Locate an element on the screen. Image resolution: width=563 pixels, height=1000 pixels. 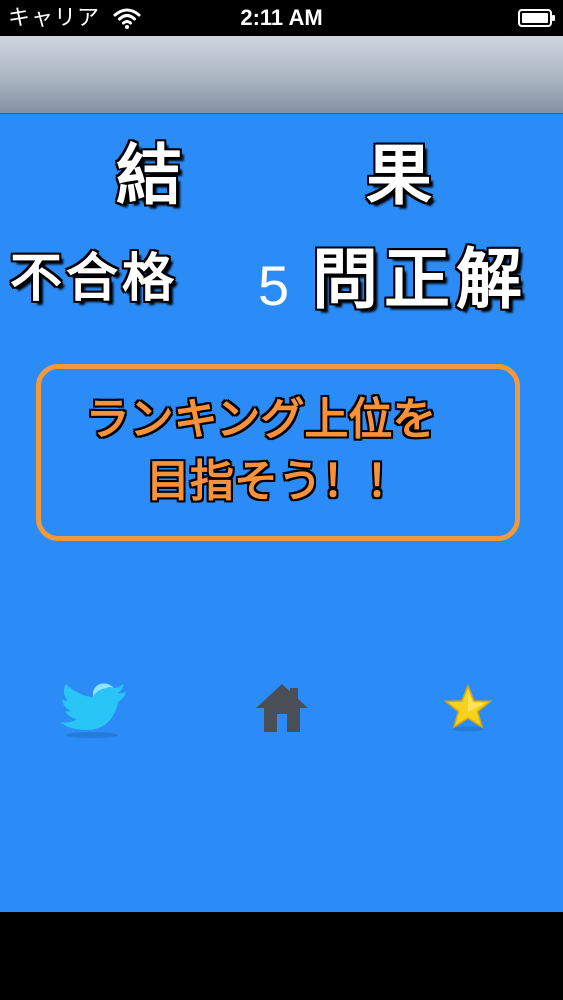
ranking-message-line2: 目指そう！！ is located at coordinates (278, 481).